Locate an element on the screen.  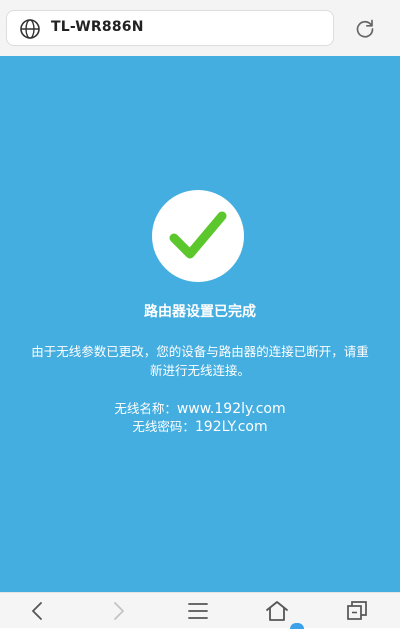
bottom-nav is located at coordinates (200, 610).